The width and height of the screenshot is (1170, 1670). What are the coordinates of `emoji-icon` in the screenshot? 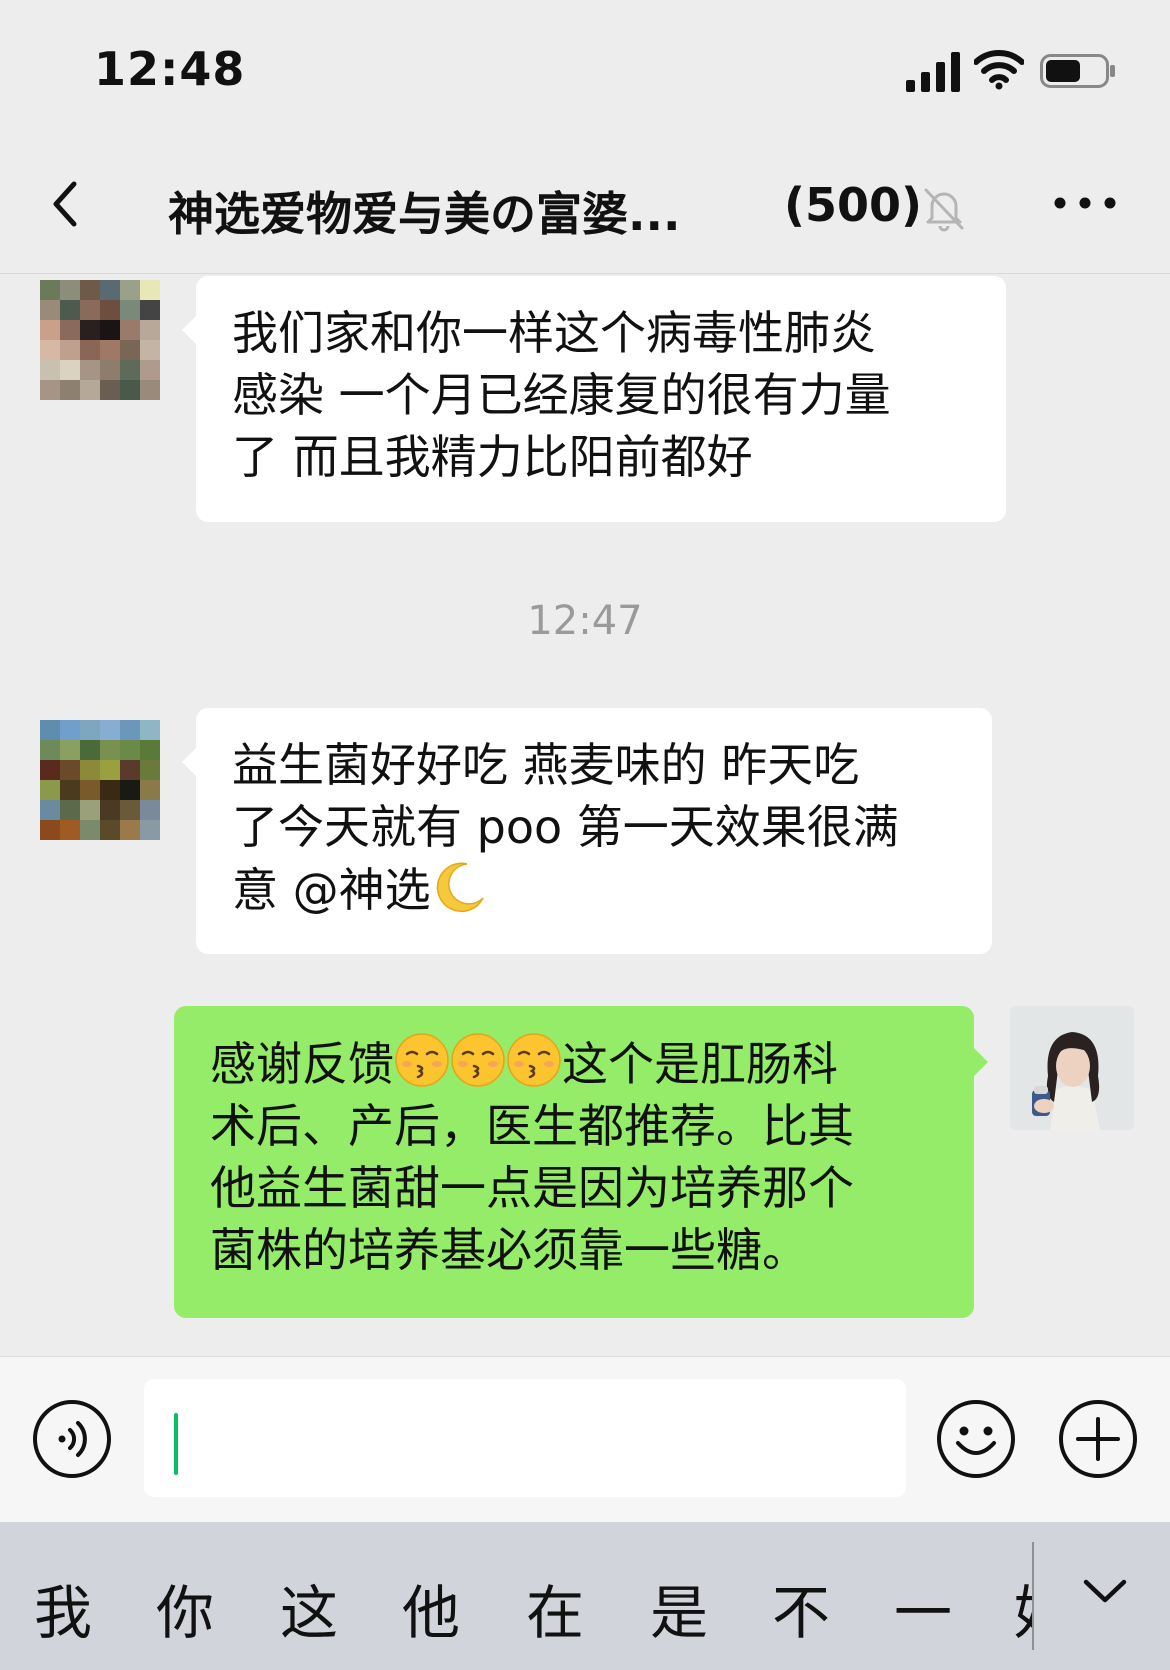 It's located at (976, 1439).